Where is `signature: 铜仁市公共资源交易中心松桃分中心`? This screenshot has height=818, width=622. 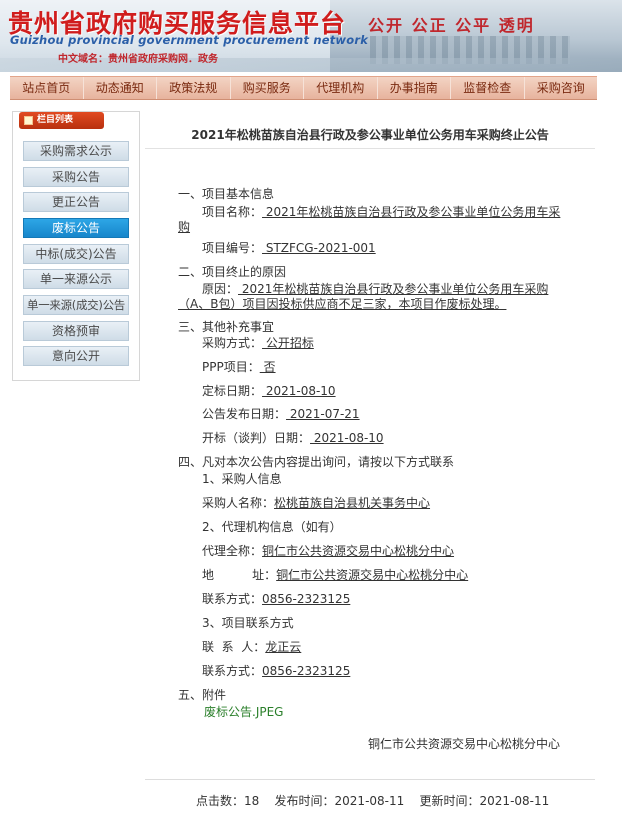
signature: 铜仁市公共资源交易中心松桃分中心 is located at coordinates (464, 744).